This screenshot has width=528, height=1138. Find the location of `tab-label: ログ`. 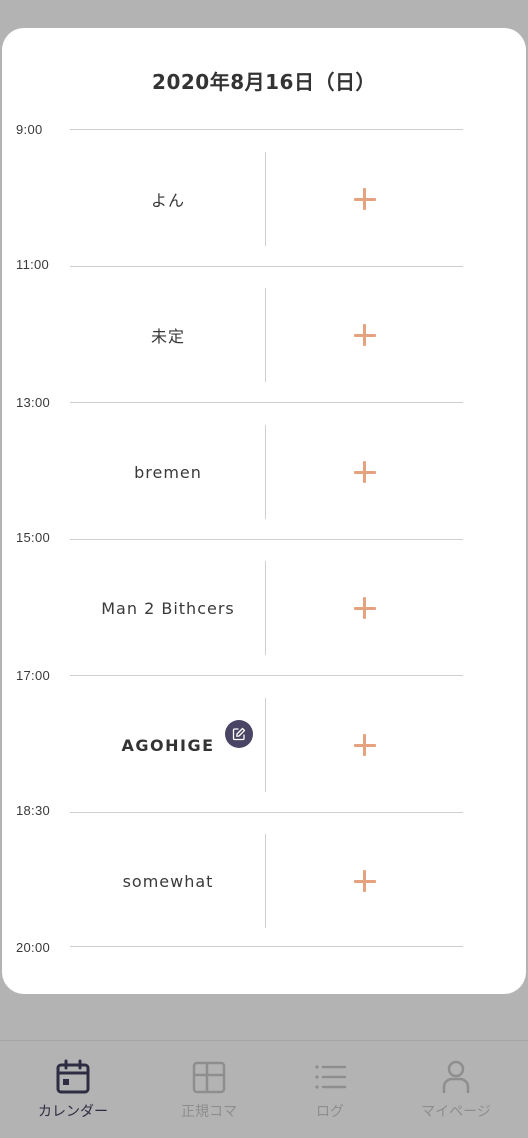

tab-label: ログ is located at coordinates (330, 1112).